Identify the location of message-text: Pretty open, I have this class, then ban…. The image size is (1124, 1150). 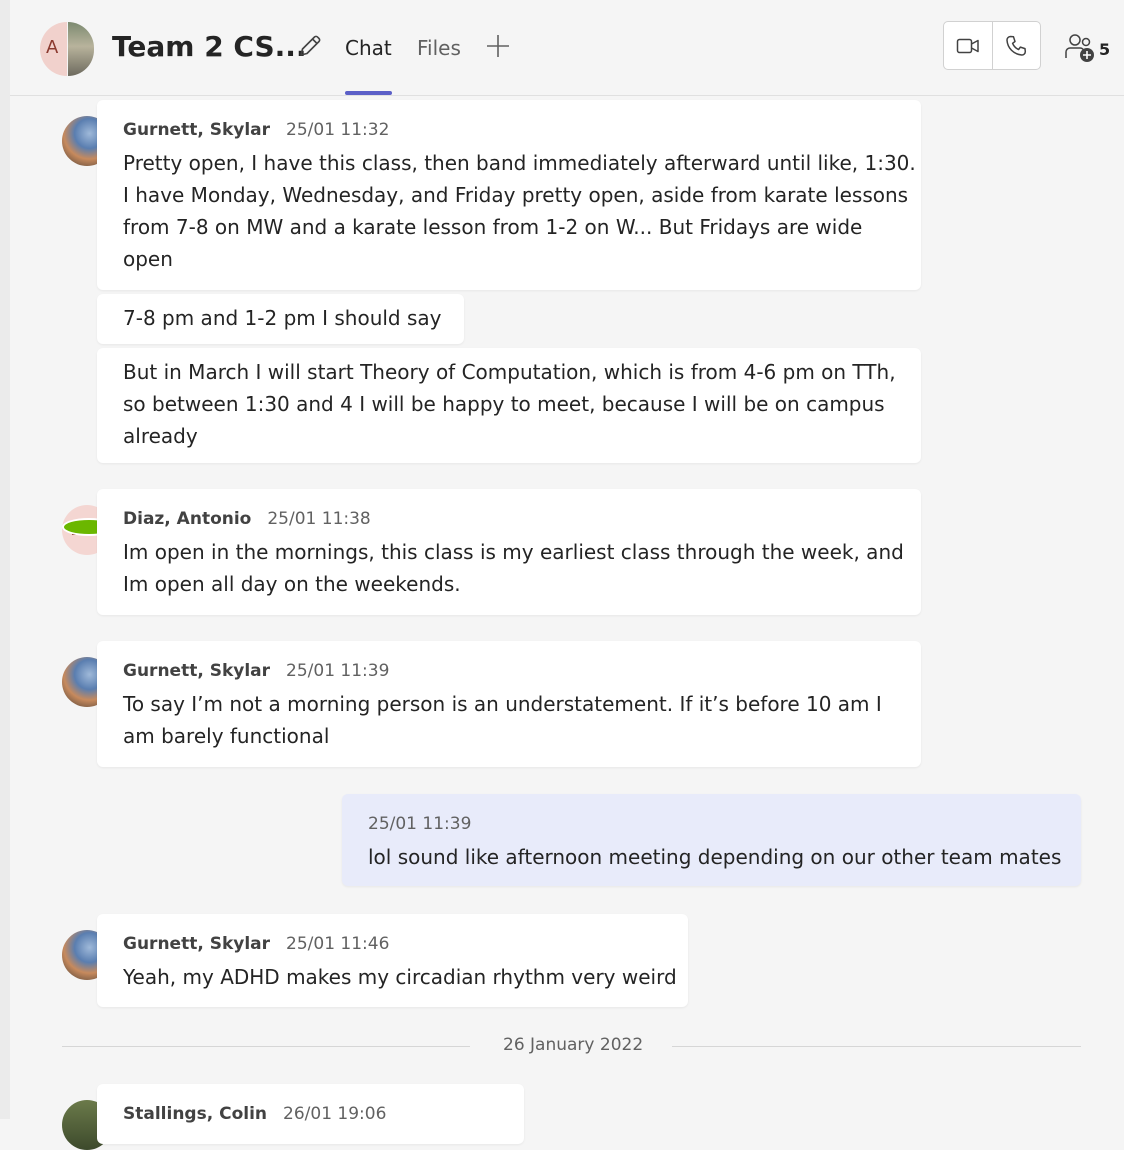
(519, 211).